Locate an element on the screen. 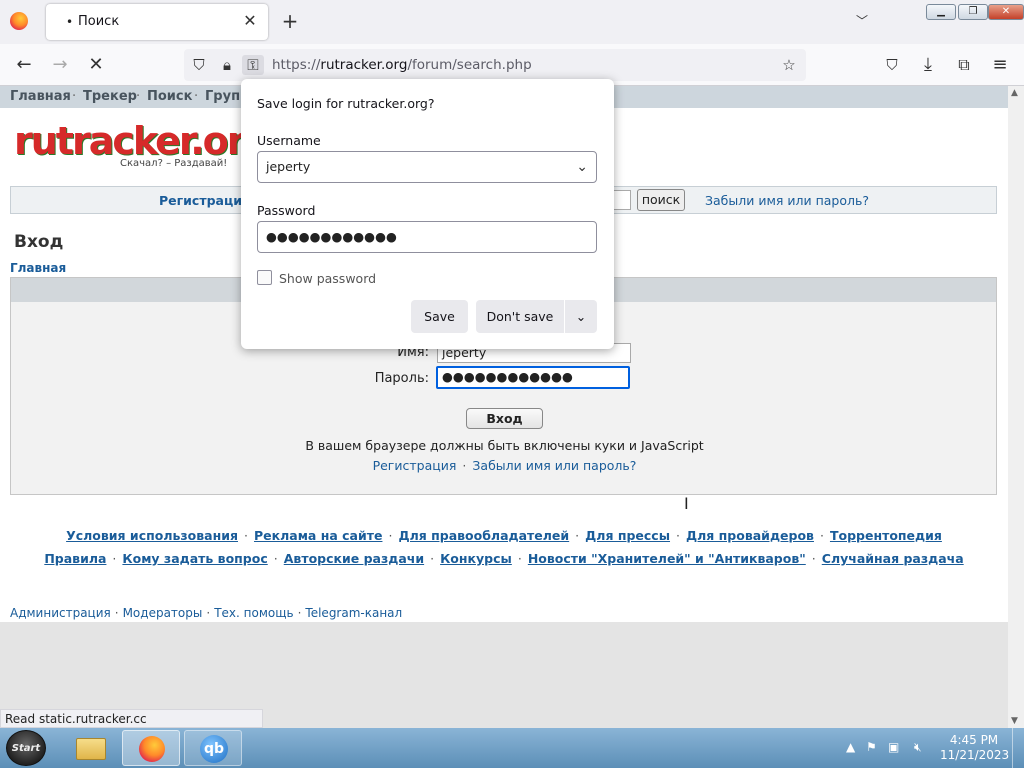  close-window-button: ✕ is located at coordinates (1006, 12).